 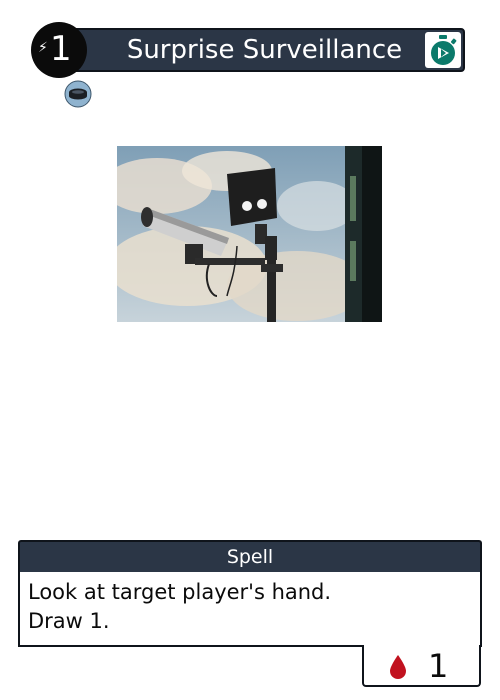 I want to click on lightning-bolt-icon: ⚡, so click(x=43, y=48).